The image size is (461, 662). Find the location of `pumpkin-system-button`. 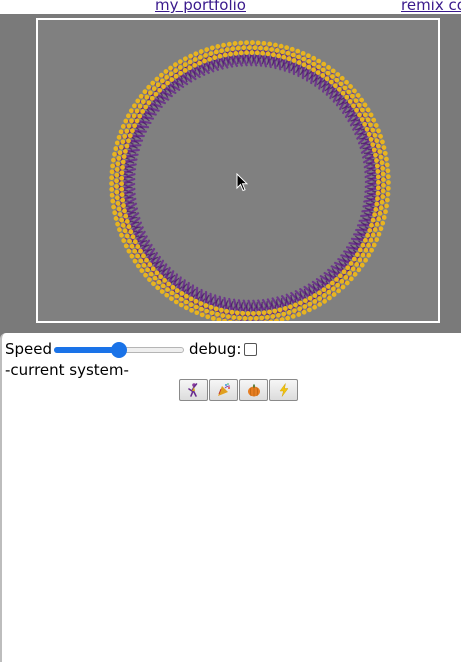

pumpkin-system-button is located at coordinates (253, 390).